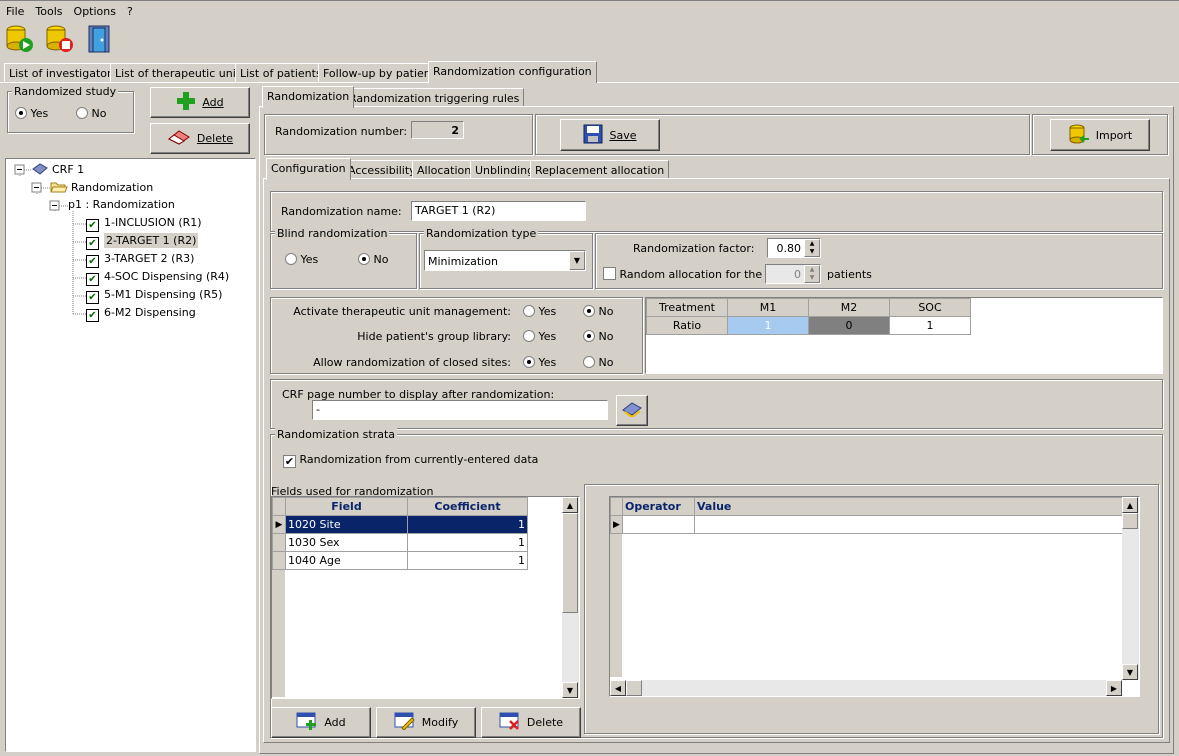 The width and height of the screenshot is (1179, 756). Describe the element at coordinates (505, 169) in the screenshot. I see `tab-unblinding: Unblinding` at that location.